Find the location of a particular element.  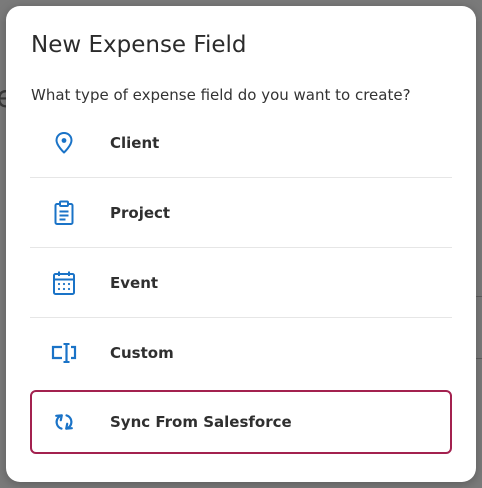

location-pin-icon is located at coordinates (64, 143).